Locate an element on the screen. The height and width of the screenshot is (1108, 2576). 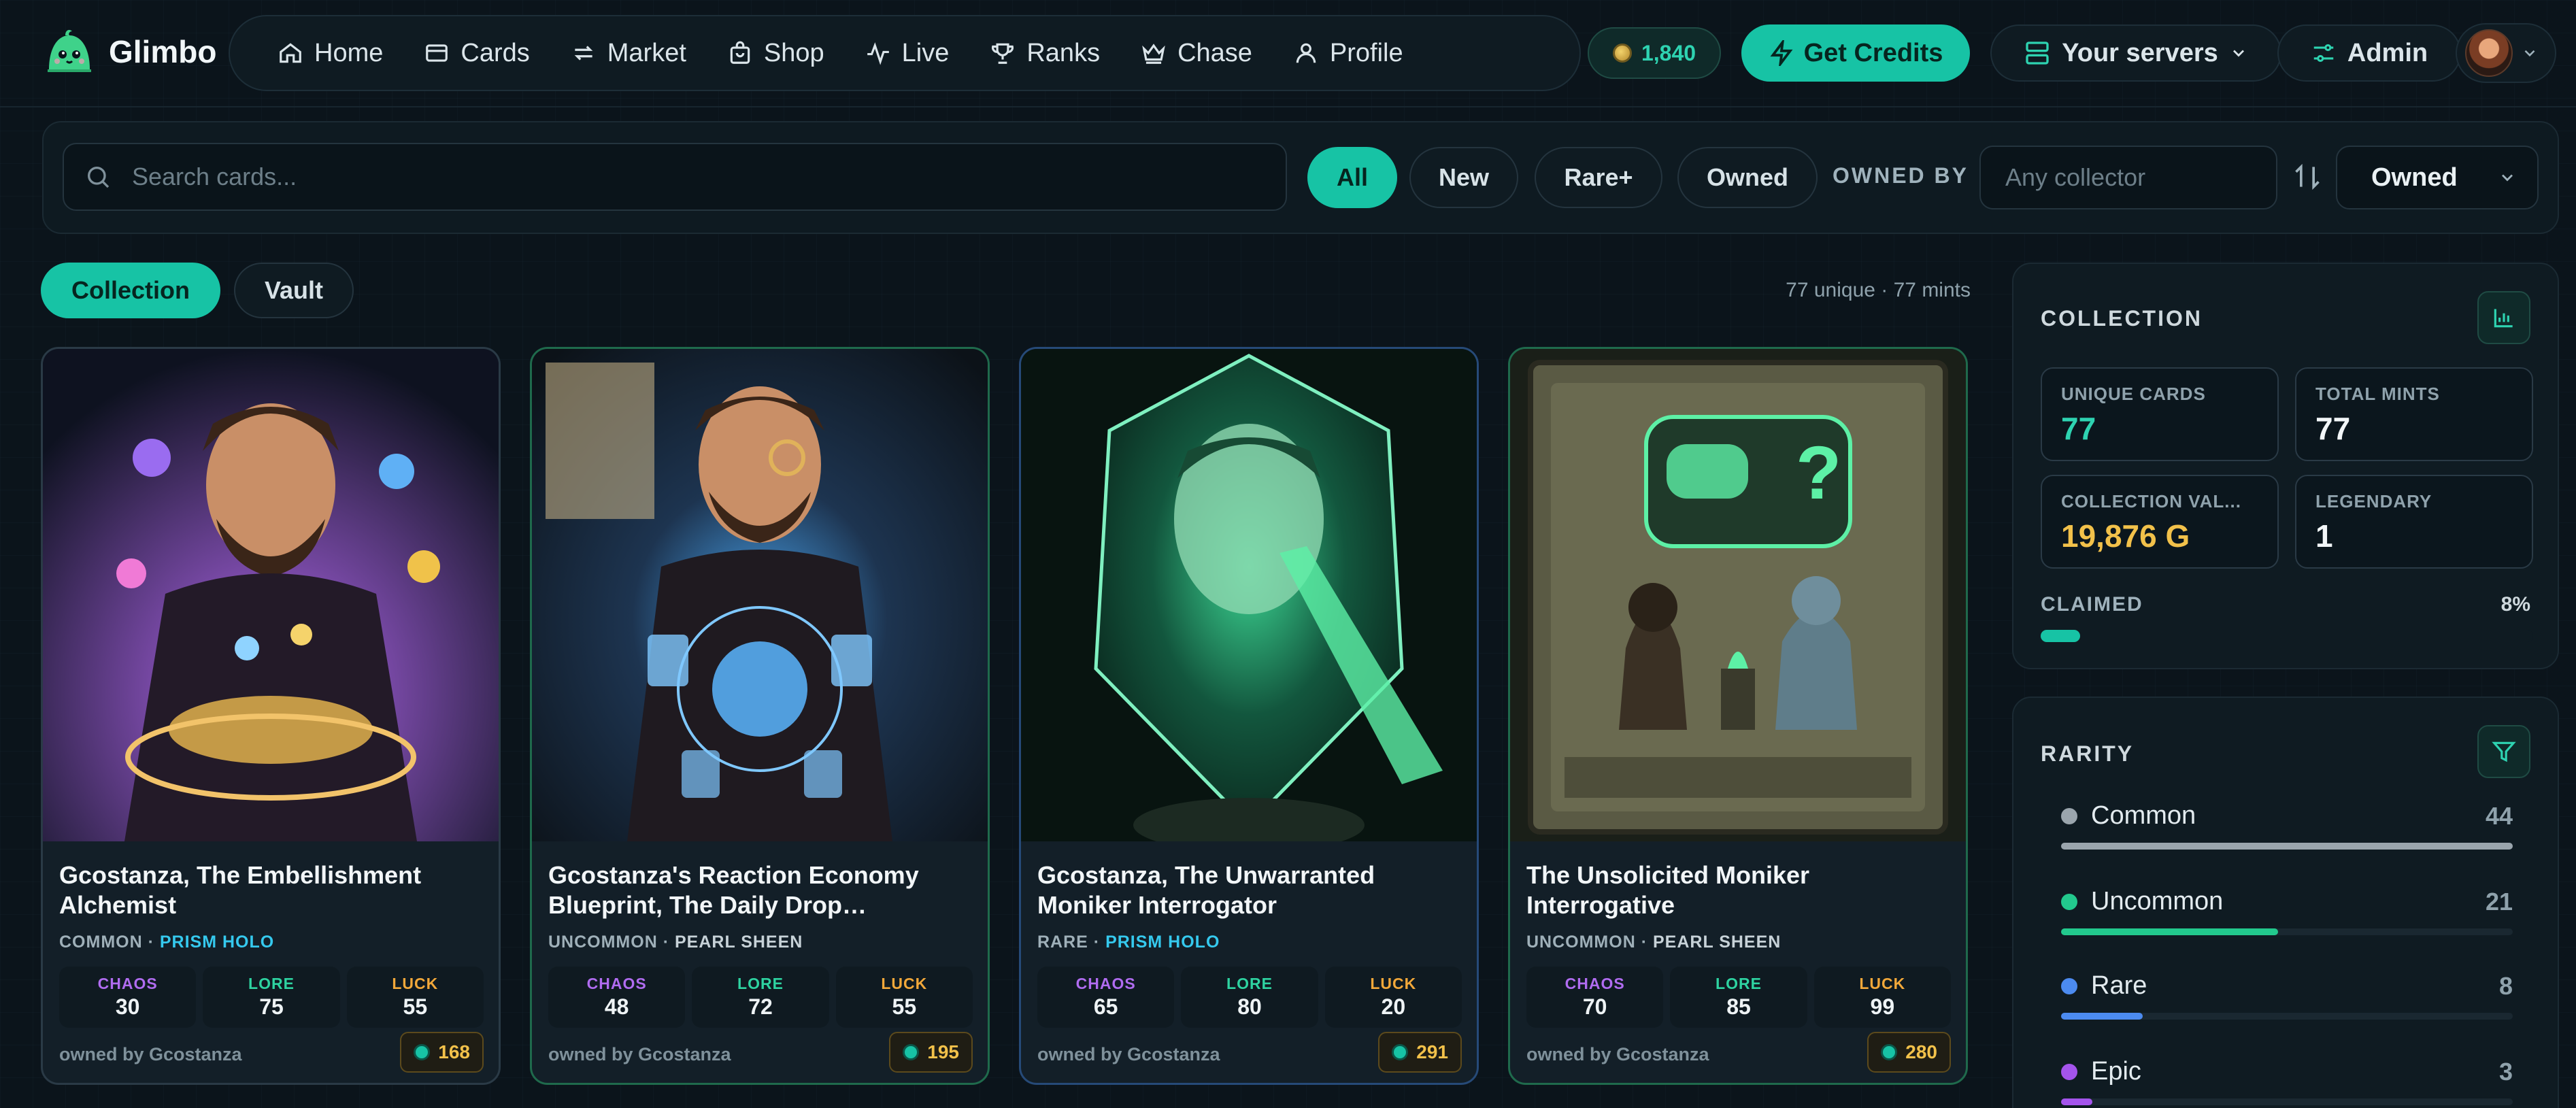
nav-chase: Chase is located at coordinates (1196, 53).